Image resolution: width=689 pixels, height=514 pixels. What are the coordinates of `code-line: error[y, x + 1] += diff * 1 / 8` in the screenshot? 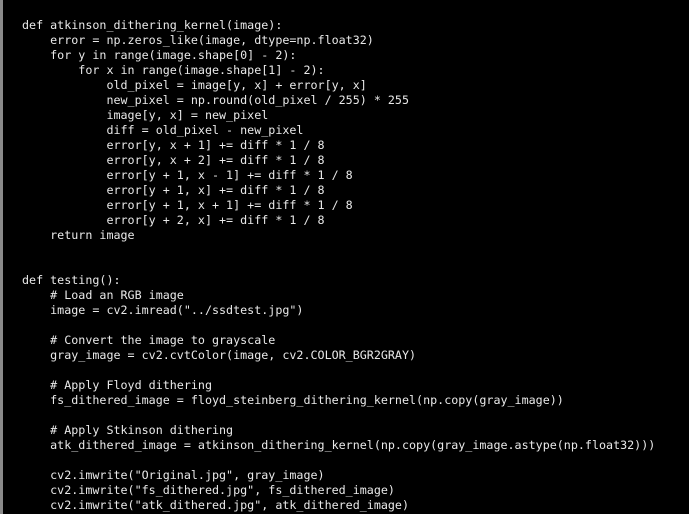 It's located at (173, 145).